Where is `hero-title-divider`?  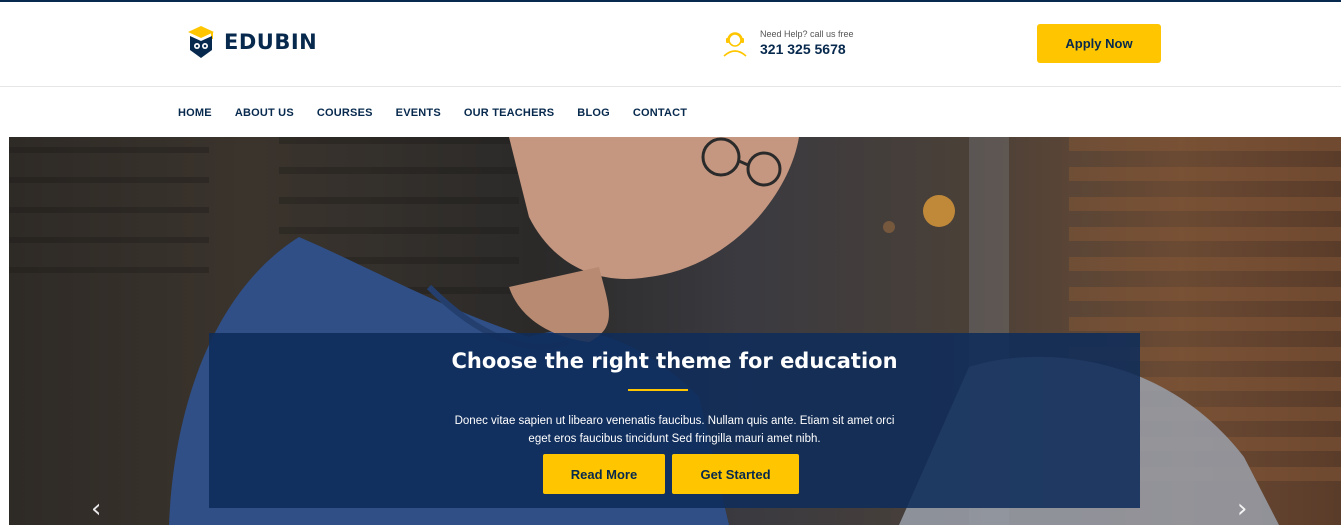
hero-title-divider is located at coordinates (658, 390).